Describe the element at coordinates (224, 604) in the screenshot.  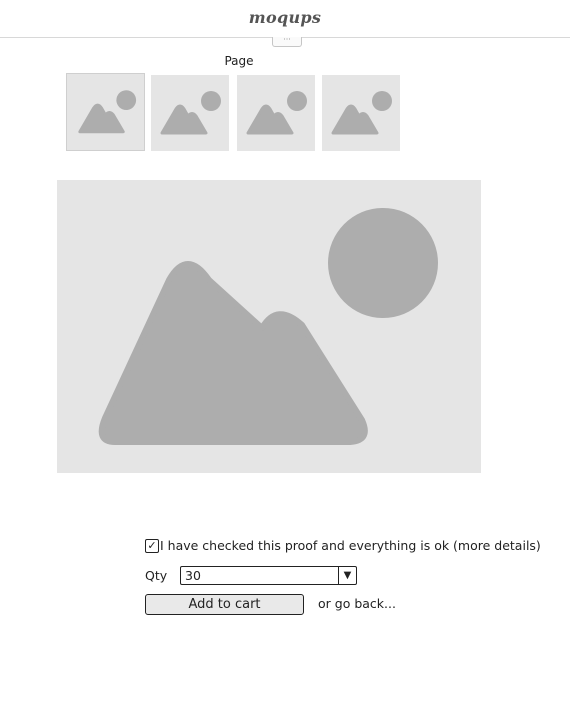
I see `add-to-cart-button: Add to cart` at that location.